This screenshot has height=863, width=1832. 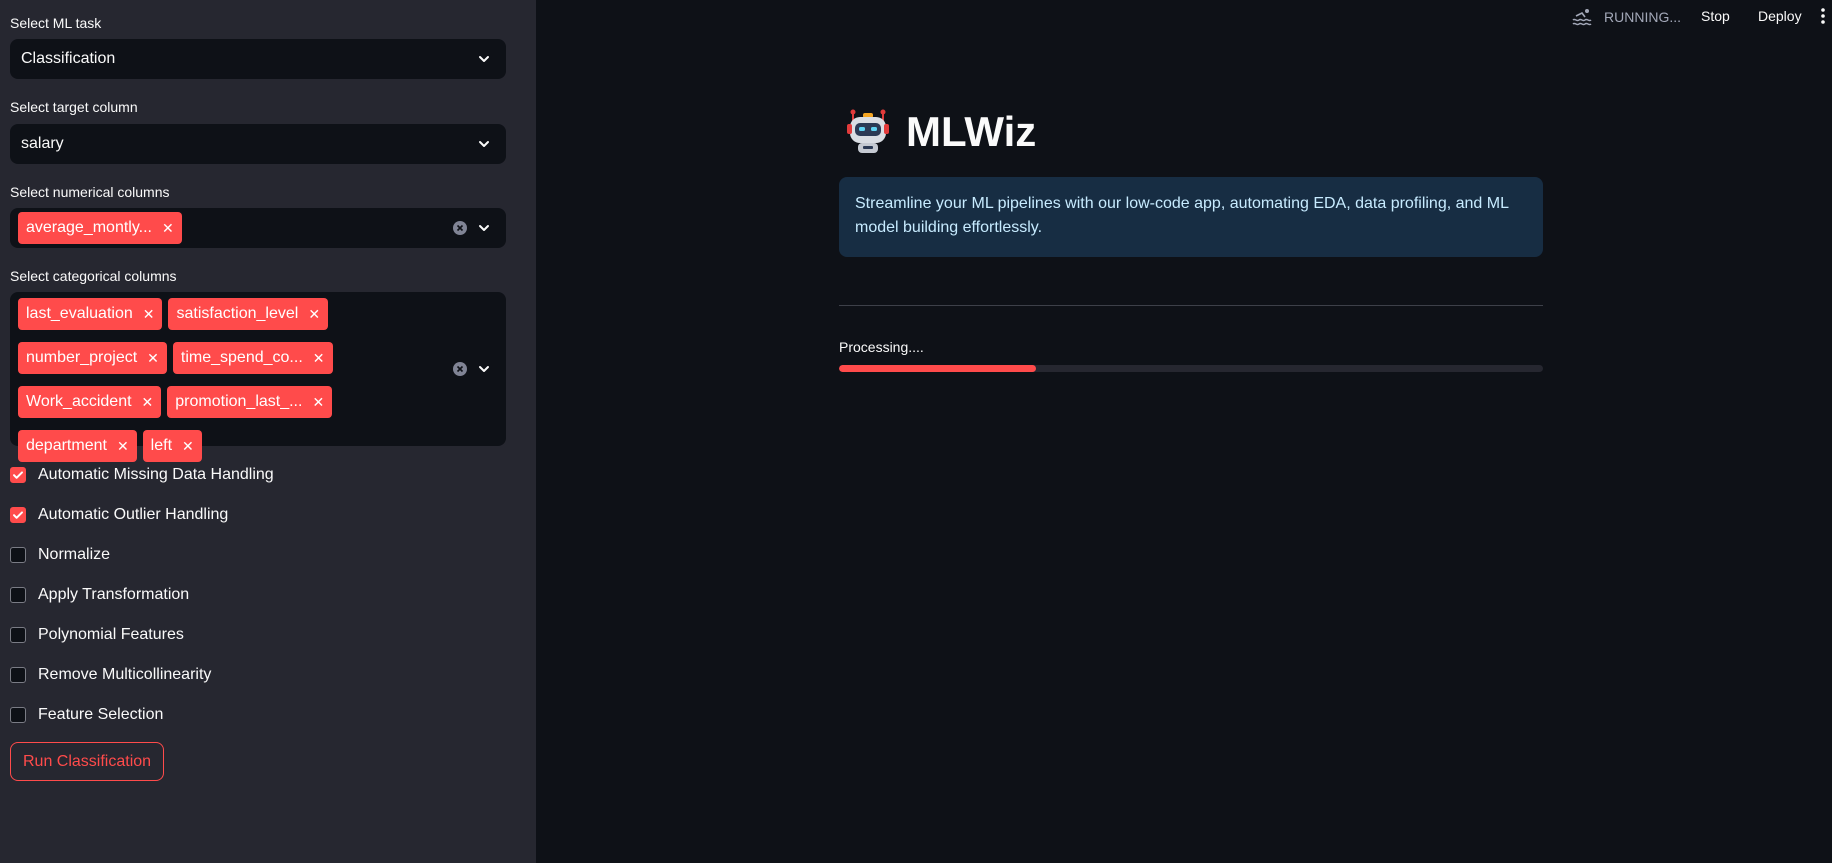 What do you see at coordinates (77, 446) in the screenshot?
I see `tag: department ✕` at bounding box center [77, 446].